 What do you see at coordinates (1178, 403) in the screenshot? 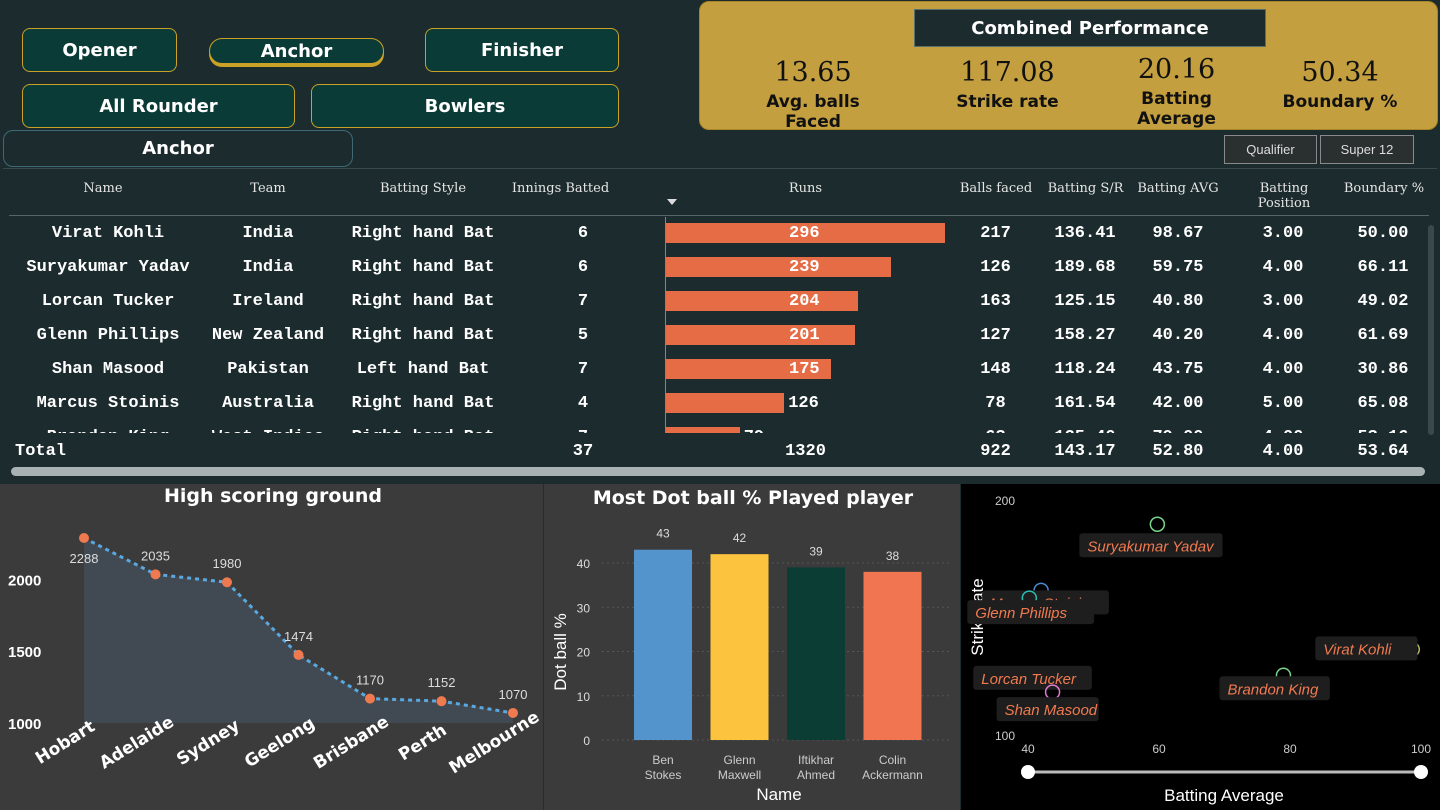
I see `cell-avg: 42.00` at bounding box center [1178, 403].